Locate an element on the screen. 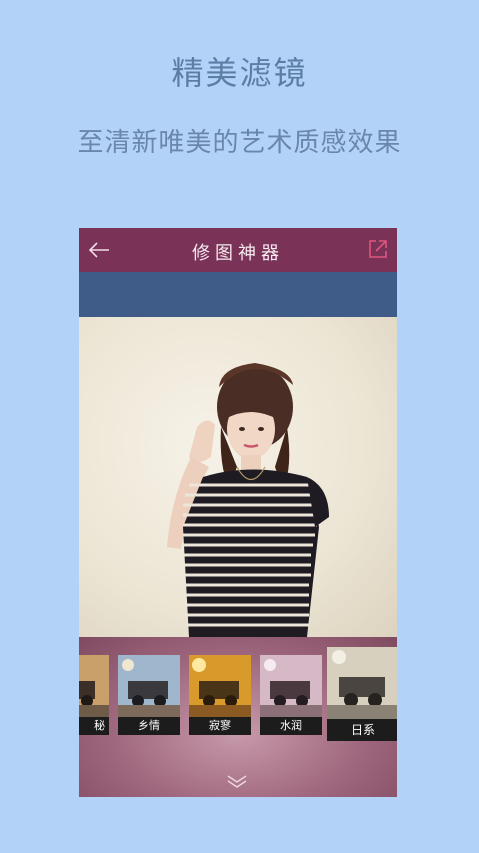  filter-label: 乡情 is located at coordinates (149, 726).